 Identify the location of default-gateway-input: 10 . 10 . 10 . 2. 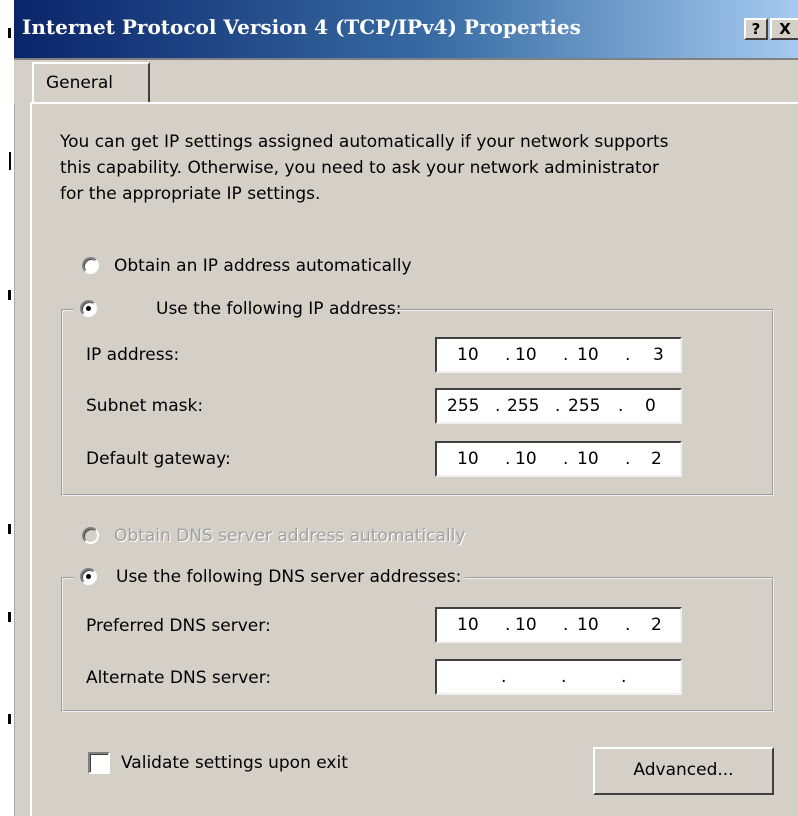
(558, 459).